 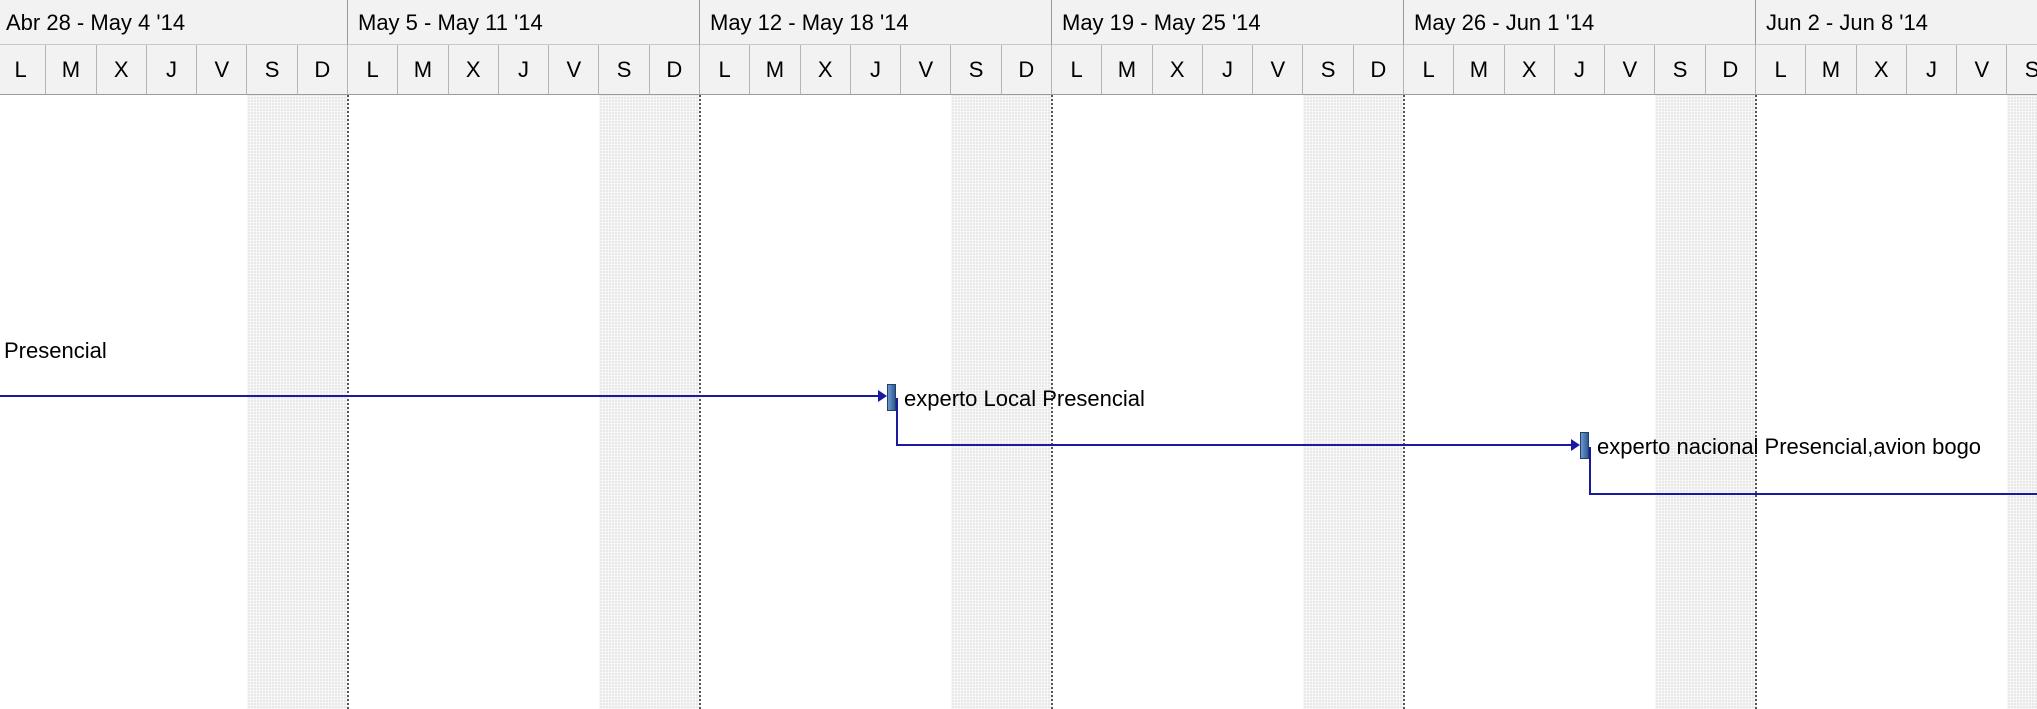 I want to click on task-links, so click(x=1018, y=442).